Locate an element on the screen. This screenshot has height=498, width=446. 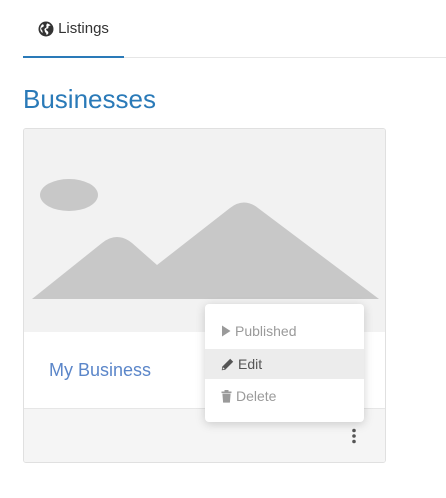
trash-icon is located at coordinates (226, 396).